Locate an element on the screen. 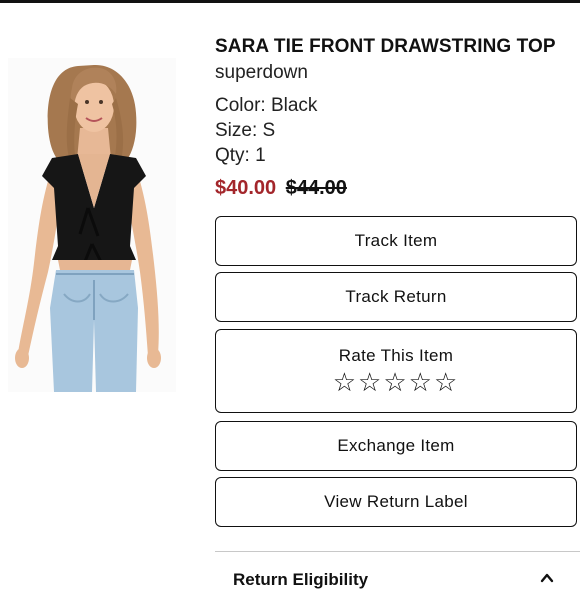 The width and height of the screenshot is (580, 590). rate-item-card: Rate This Item ☆☆☆☆☆ is located at coordinates (396, 371).